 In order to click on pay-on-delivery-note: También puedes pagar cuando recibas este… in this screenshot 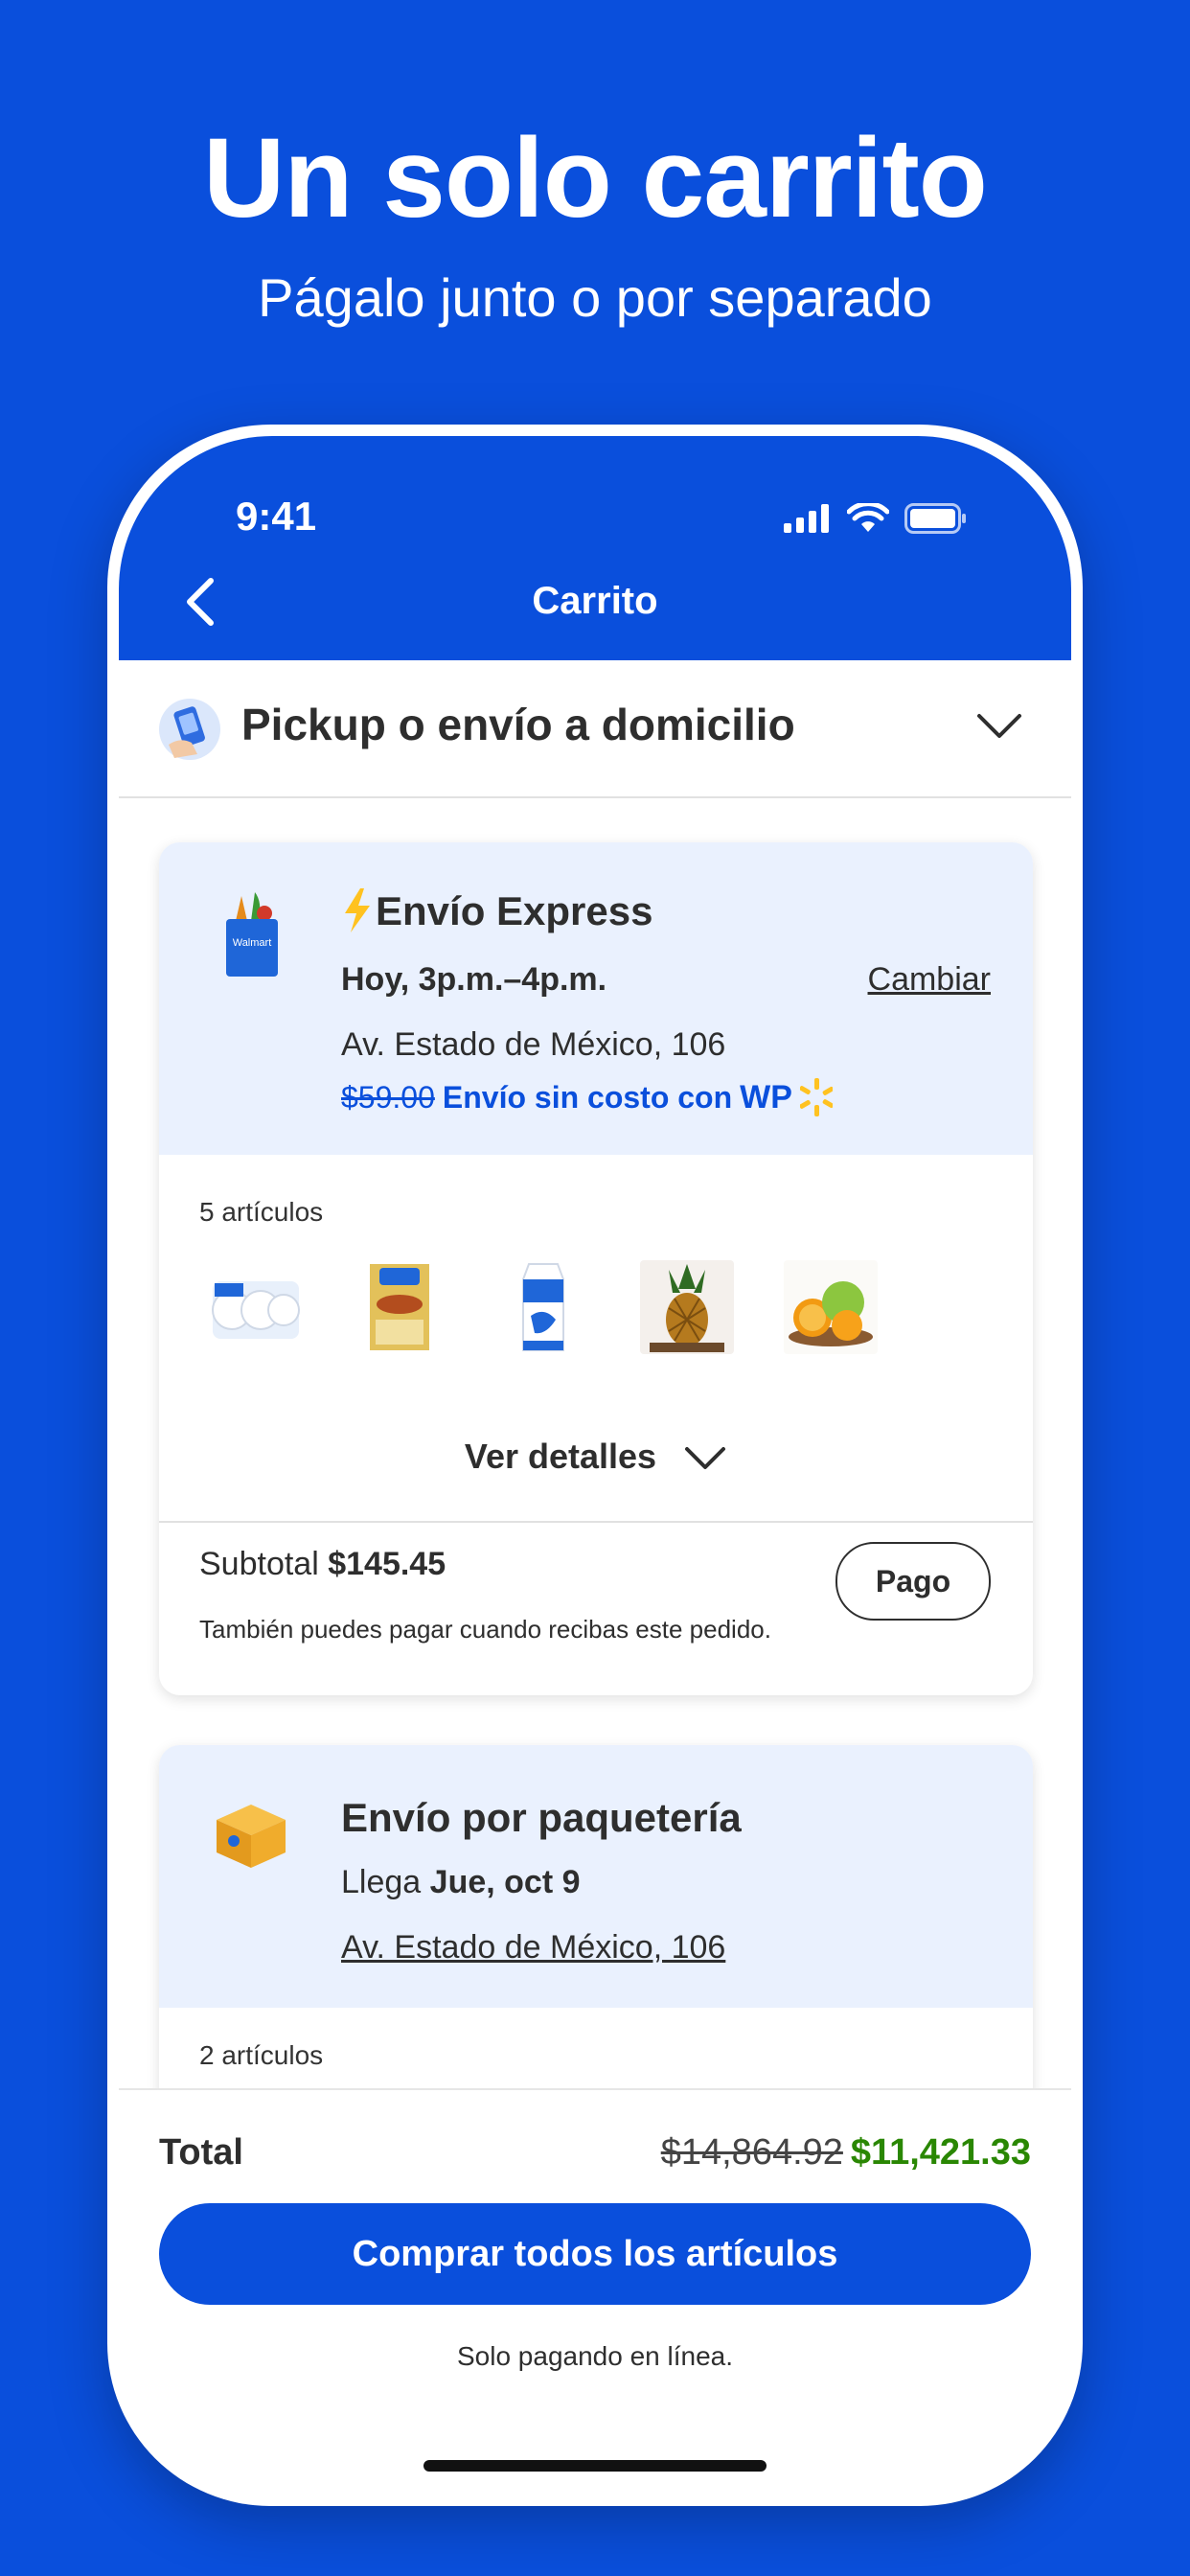, I will do `click(485, 1629)`.